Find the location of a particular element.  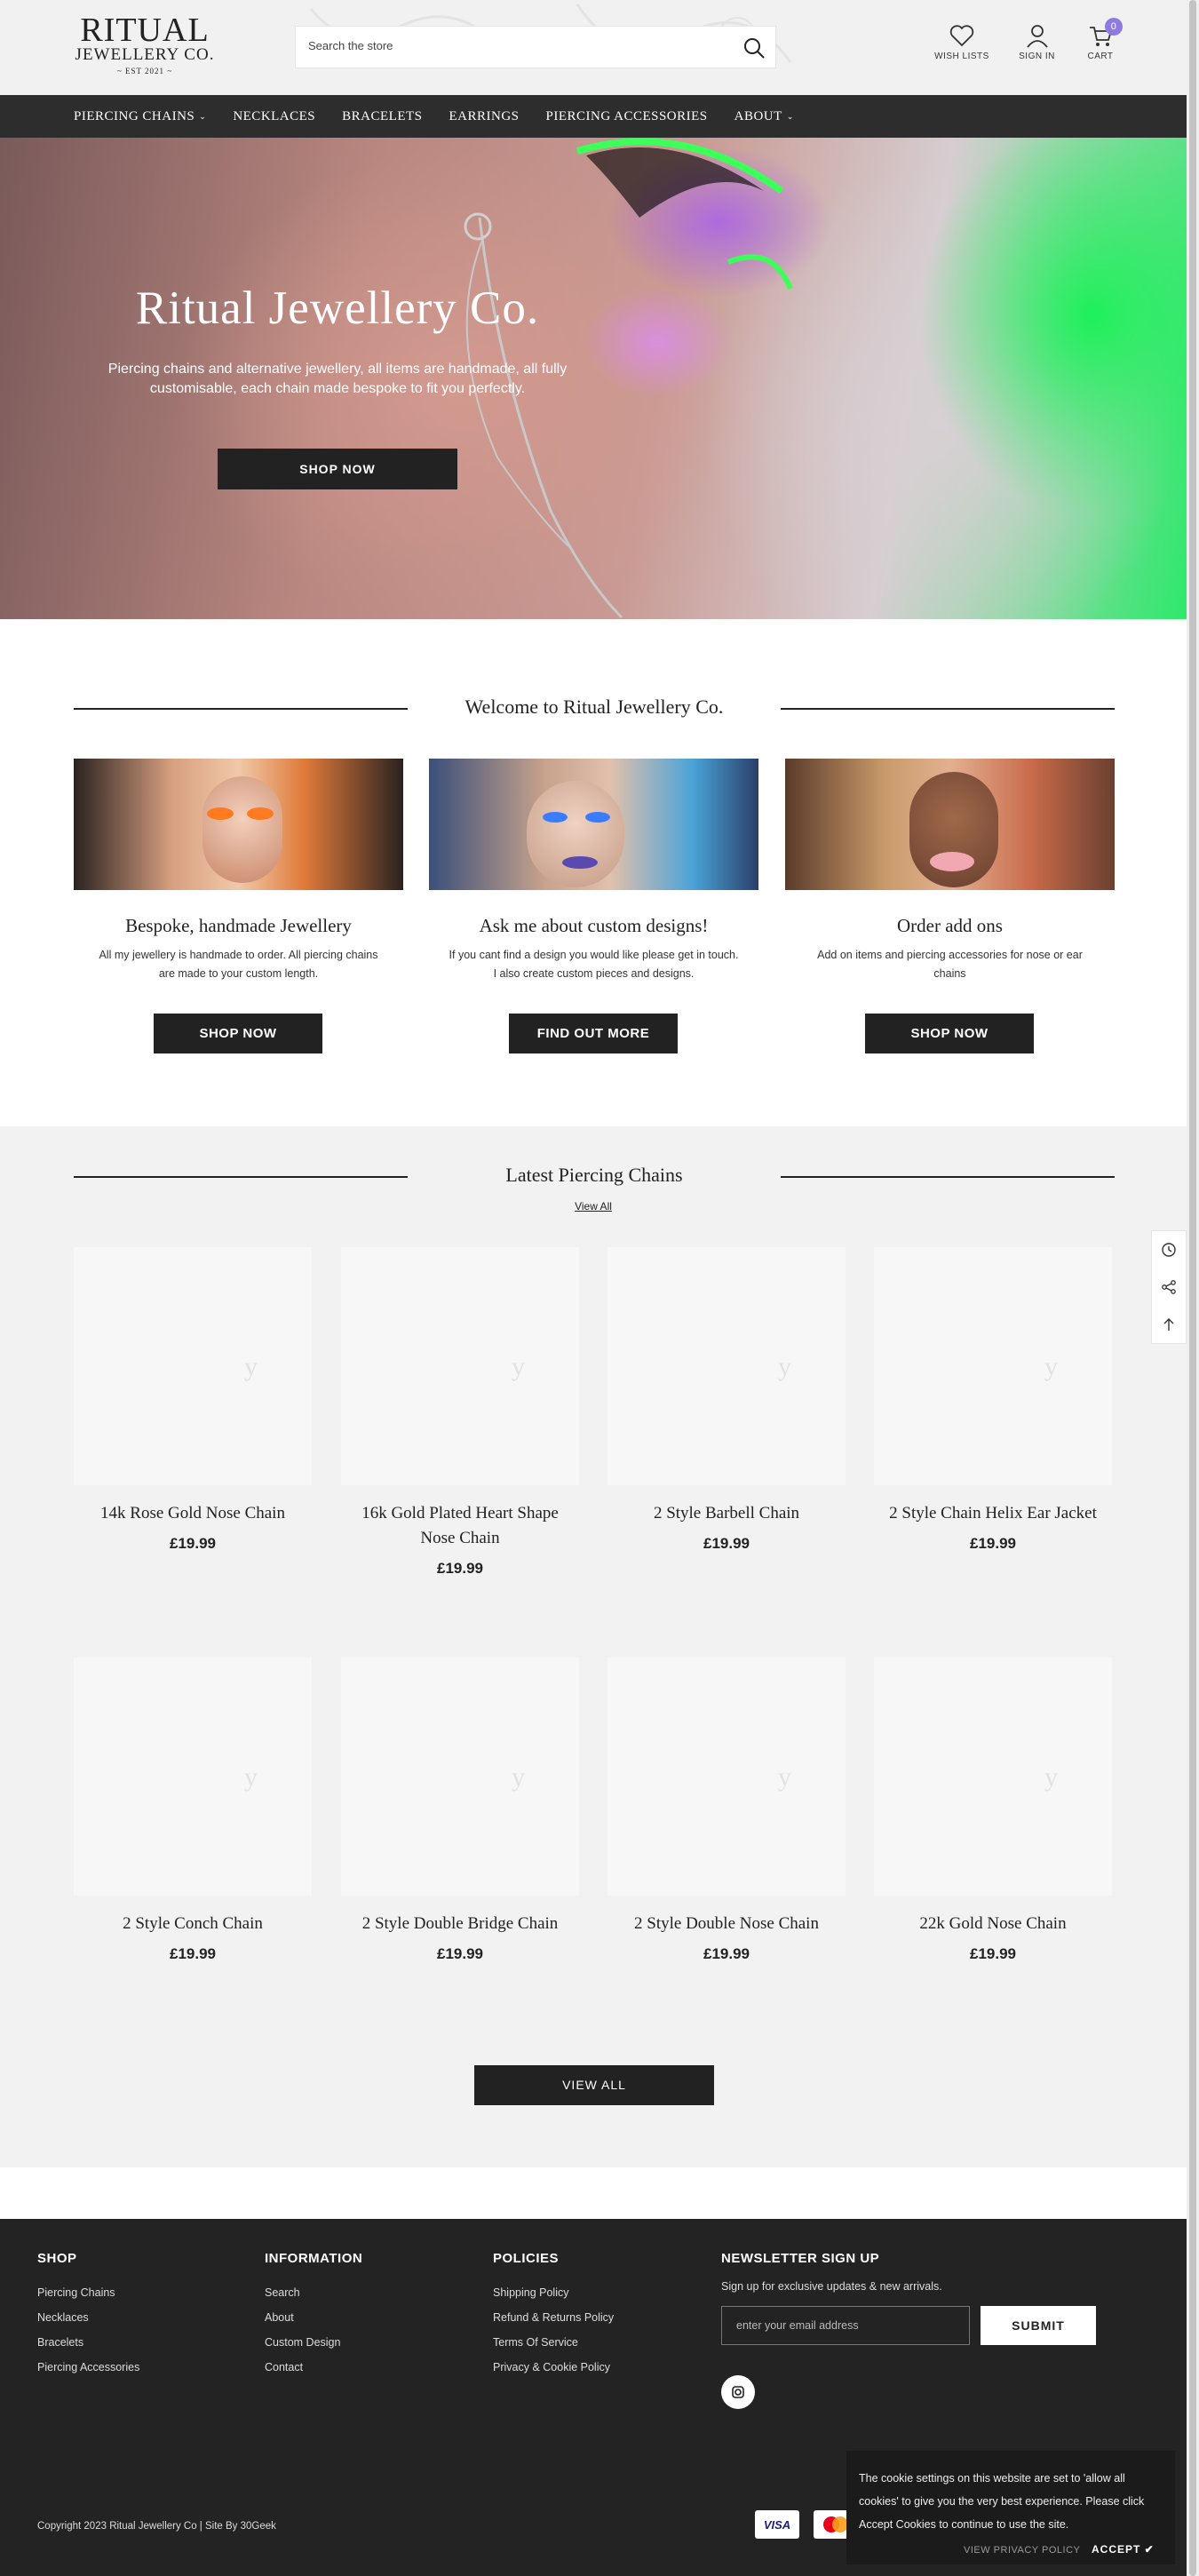

share-button is located at coordinates (1169, 1287).